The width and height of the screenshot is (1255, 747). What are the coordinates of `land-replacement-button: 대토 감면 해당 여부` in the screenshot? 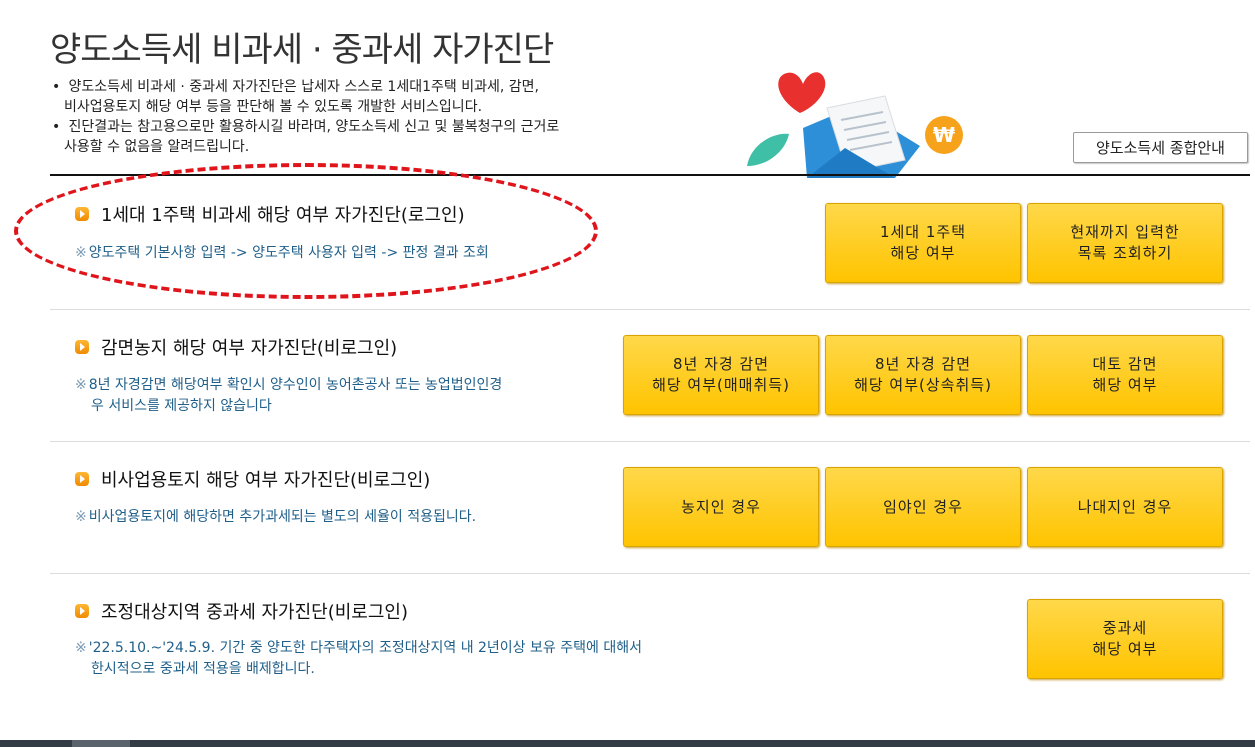 It's located at (1125, 375).